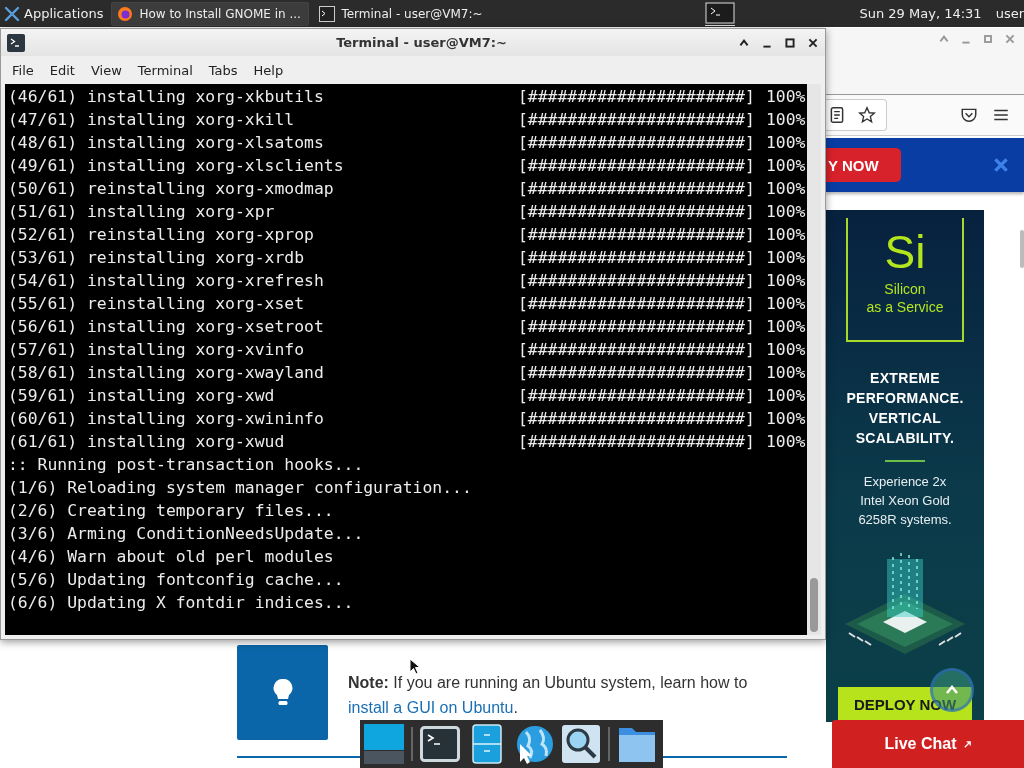 This screenshot has height=768, width=1024. Describe the element at coordinates (905, 704) in the screenshot. I see `deploy-now-button: DEPLOY NOW` at that location.